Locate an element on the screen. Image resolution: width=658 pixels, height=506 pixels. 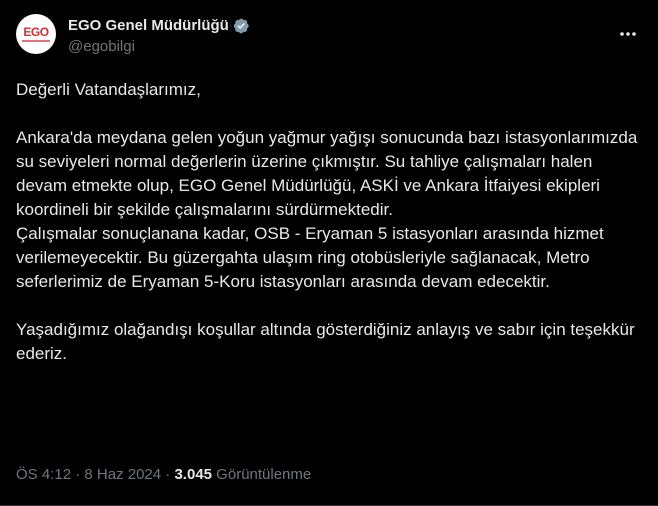
more-options-button is located at coordinates (628, 34).